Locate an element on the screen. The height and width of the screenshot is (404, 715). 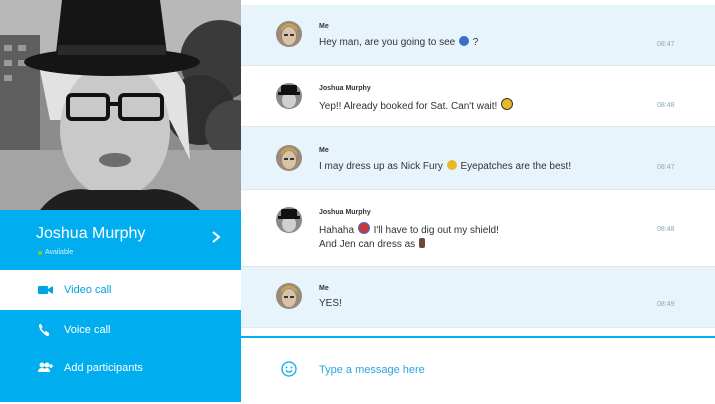
voice-call-button: Voice call is located at coordinates (120, 330).